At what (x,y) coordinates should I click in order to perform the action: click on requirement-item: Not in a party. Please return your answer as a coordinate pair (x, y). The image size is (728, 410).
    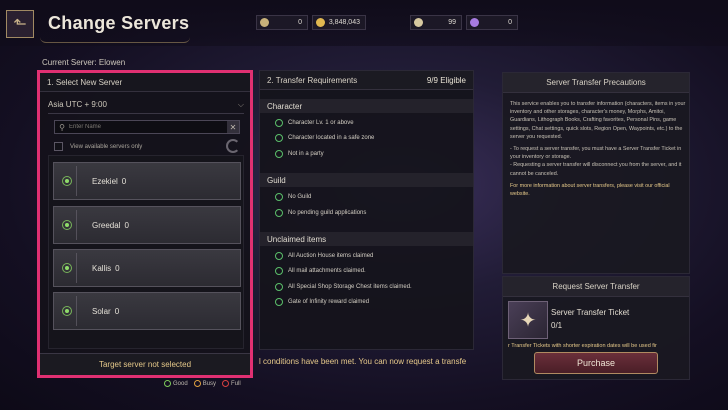
    Looking at the image, I should click on (299, 154).